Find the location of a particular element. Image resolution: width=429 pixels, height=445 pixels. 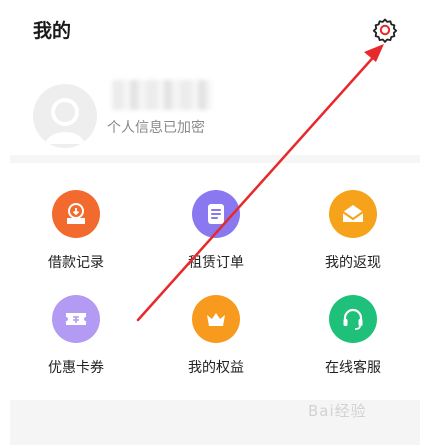

download-tray-icon is located at coordinates (76, 214).